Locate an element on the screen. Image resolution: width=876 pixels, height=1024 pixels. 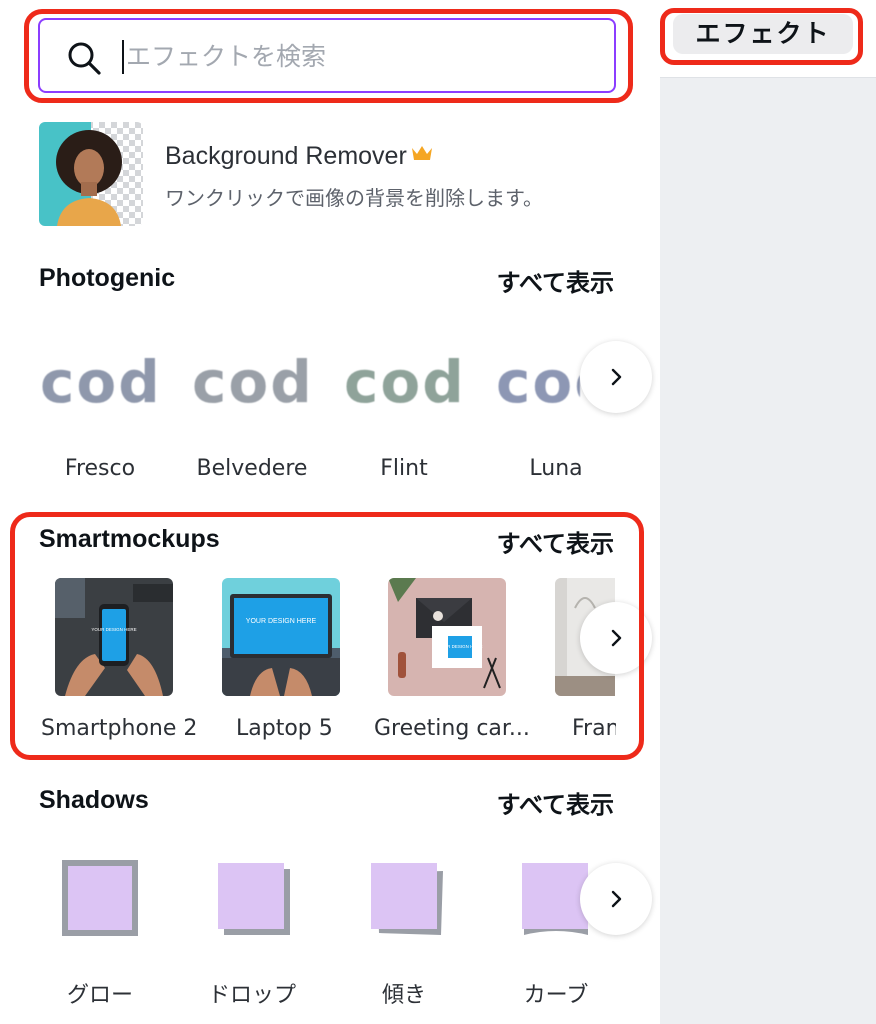
shadow-label-glow: グロー is located at coordinates (99, 995).